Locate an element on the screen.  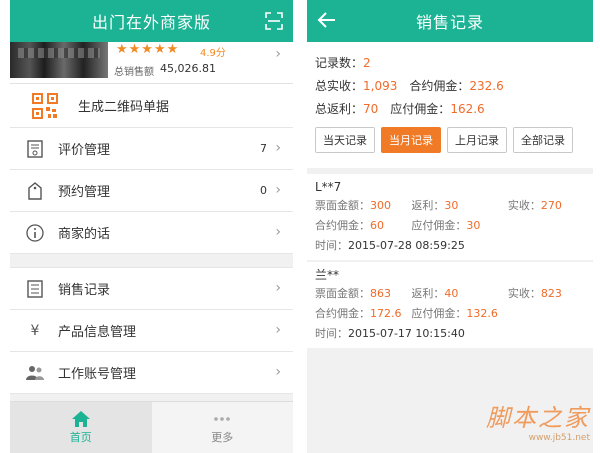
total-label: 总实收： is located at coordinates (339, 86).